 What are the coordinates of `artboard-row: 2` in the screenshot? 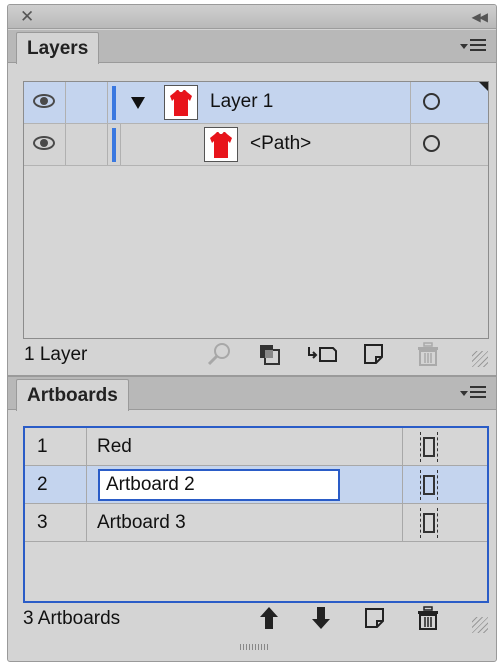 It's located at (256, 485).